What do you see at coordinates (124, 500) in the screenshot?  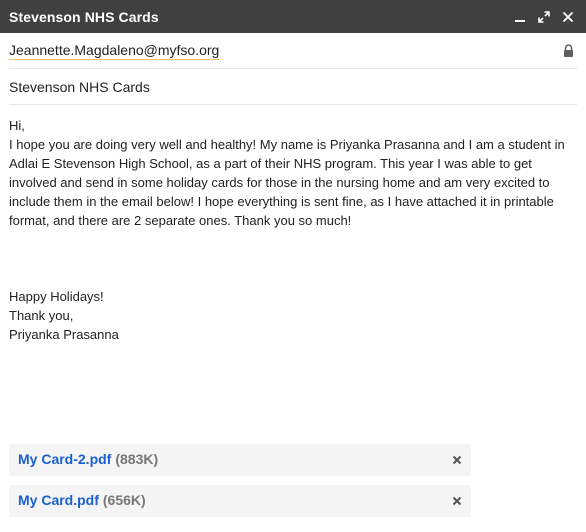 I see `attachment-size: (656K)` at bounding box center [124, 500].